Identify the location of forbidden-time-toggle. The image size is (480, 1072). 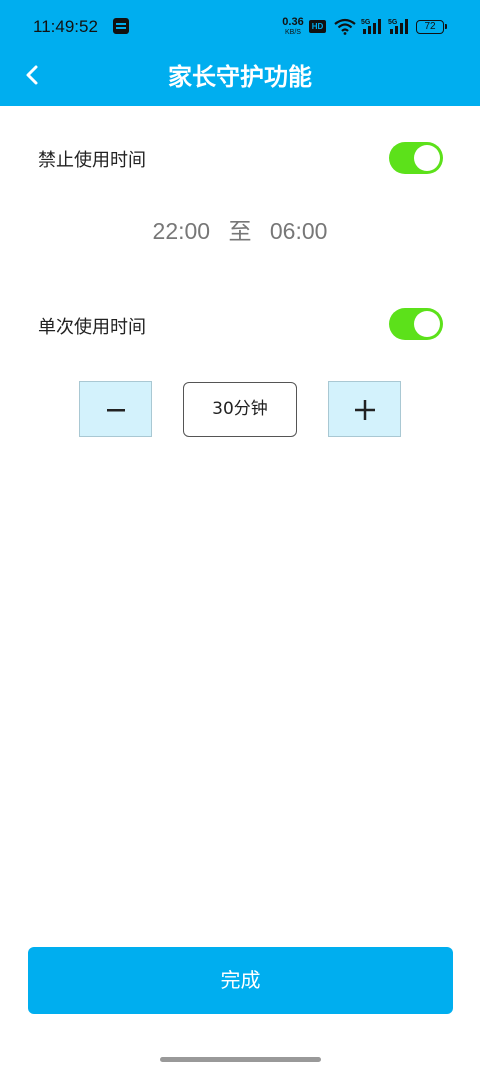
(416, 158).